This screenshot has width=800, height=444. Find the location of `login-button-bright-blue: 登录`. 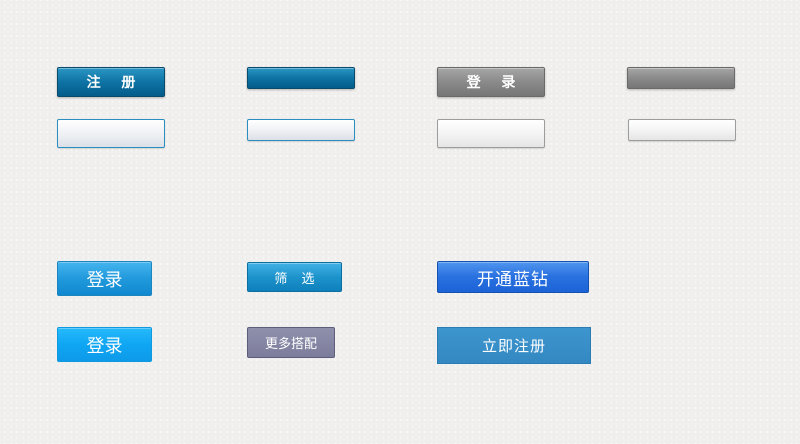

login-button-bright-blue: 登录 is located at coordinates (104, 344).